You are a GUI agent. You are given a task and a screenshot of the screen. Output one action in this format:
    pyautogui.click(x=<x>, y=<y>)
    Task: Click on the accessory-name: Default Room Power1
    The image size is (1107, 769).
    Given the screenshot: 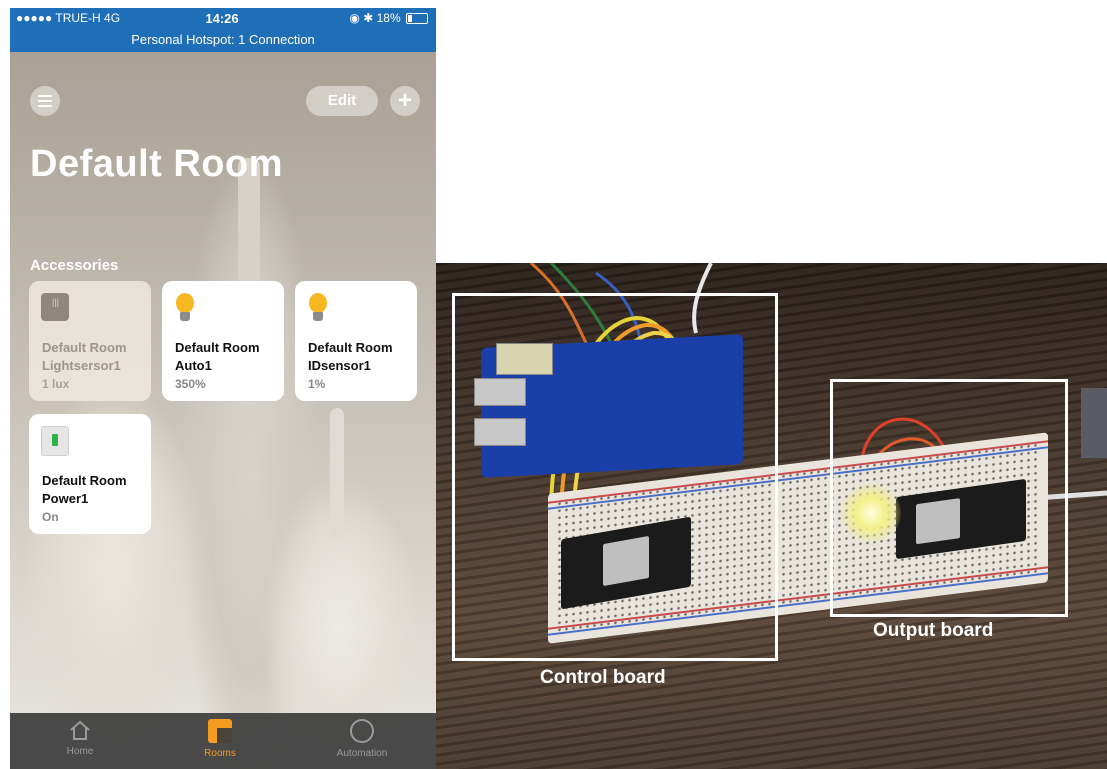 What is the action you would take?
    pyautogui.click(x=84, y=489)
    